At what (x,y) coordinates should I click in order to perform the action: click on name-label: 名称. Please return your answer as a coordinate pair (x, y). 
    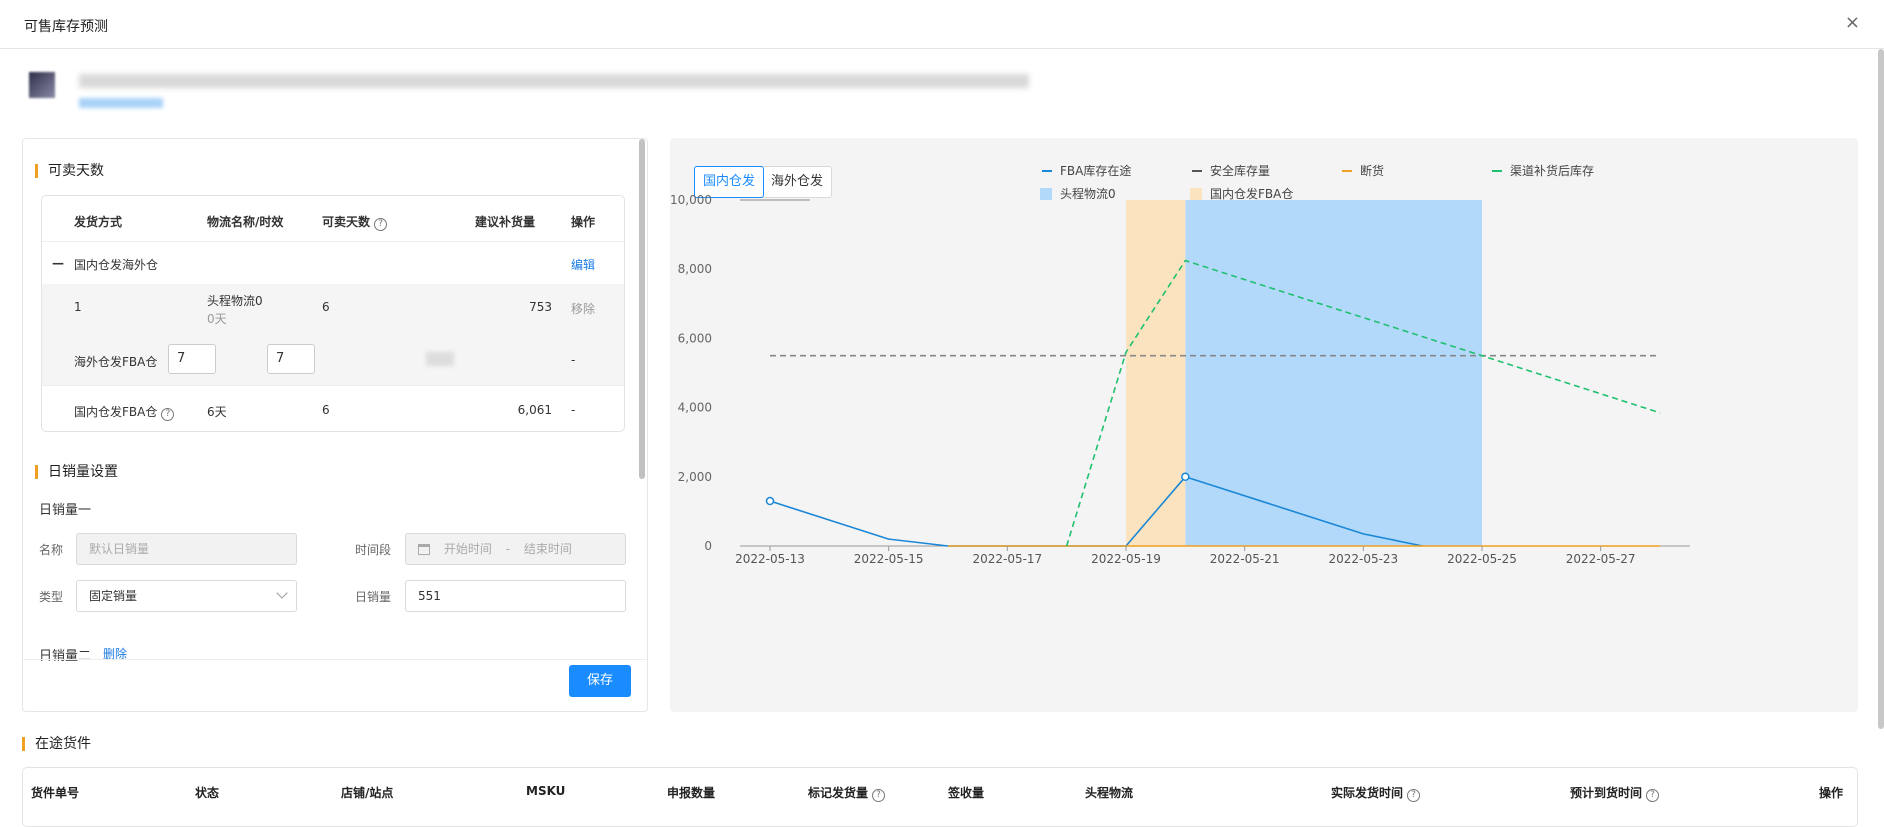
    Looking at the image, I should click on (51, 550).